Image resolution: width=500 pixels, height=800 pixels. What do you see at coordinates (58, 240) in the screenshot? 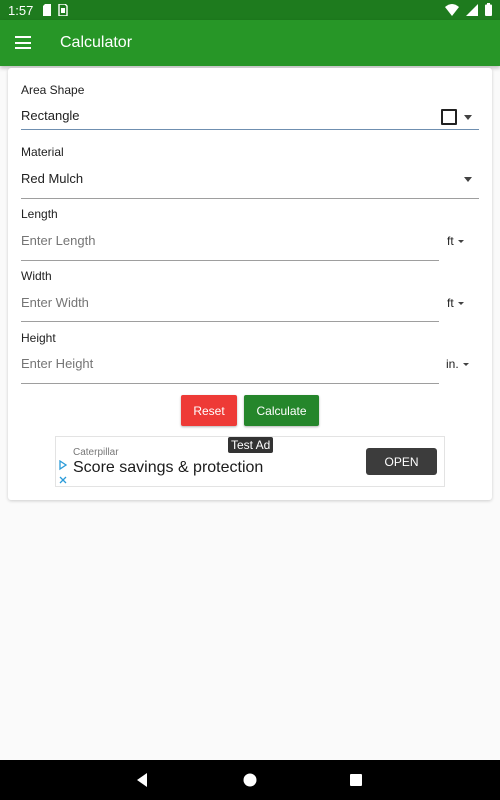
I see `length-input: Enter Length` at bounding box center [58, 240].